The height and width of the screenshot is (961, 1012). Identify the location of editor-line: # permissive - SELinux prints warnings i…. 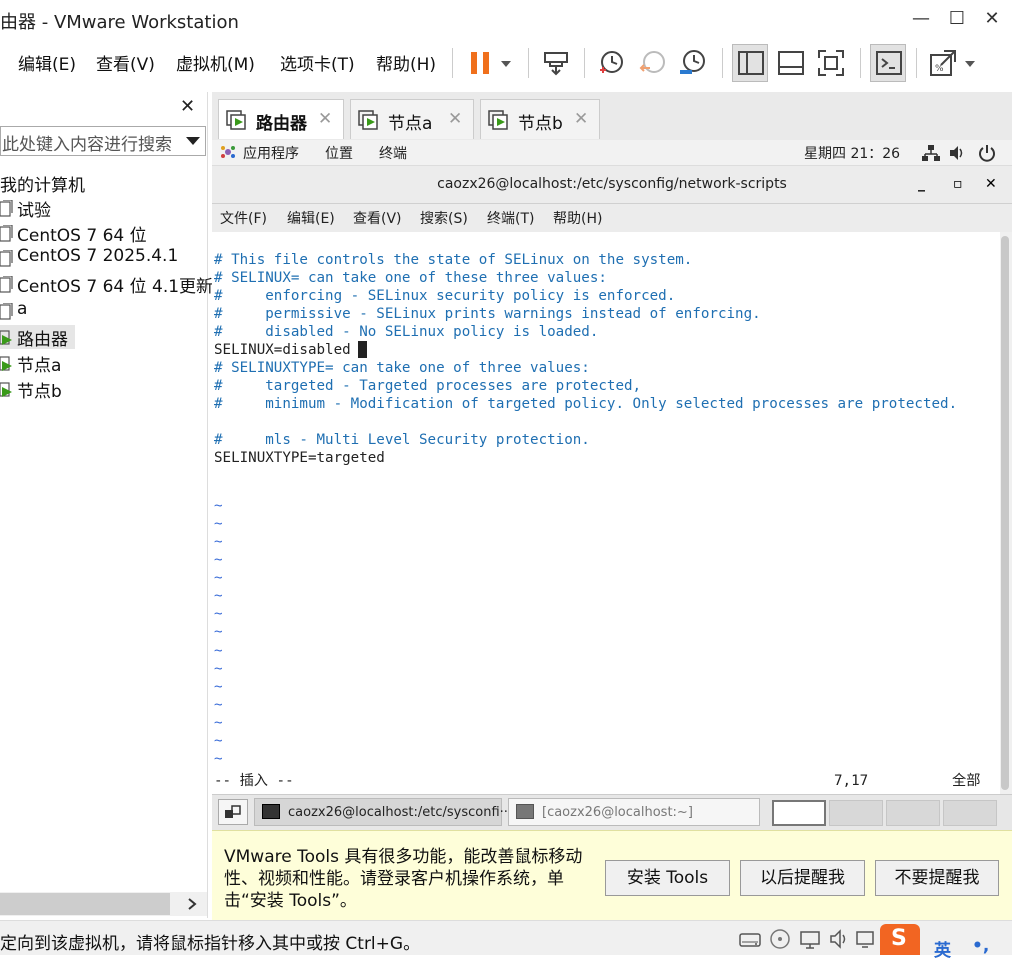
(487, 314).